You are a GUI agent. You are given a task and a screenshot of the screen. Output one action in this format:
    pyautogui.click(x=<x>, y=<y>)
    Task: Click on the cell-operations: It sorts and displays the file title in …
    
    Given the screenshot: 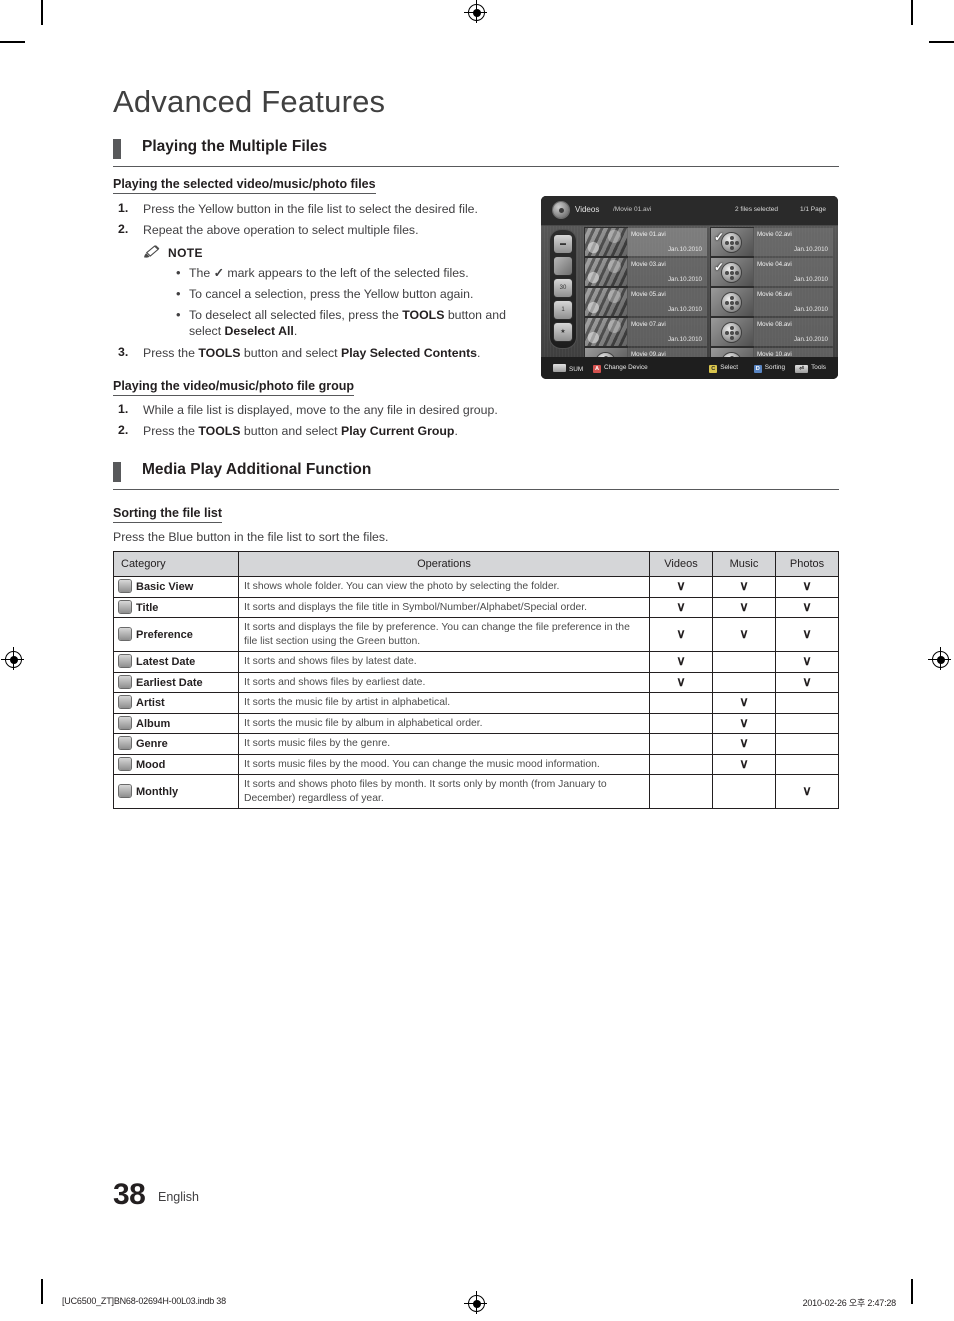 What is the action you would take?
    pyautogui.click(x=444, y=607)
    